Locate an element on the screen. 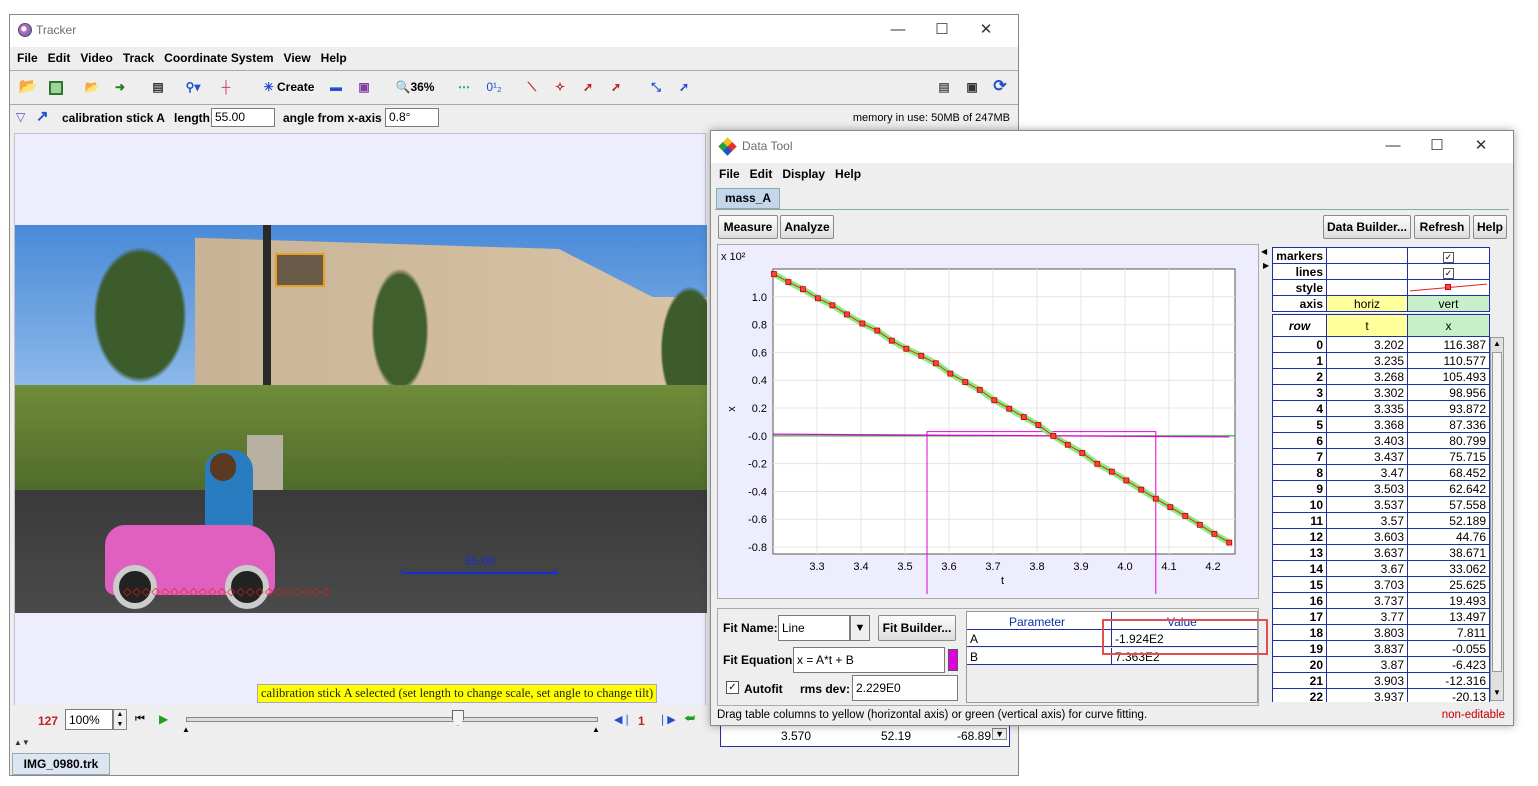  table-row: 11 3.57 52.189 is located at coordinates (1381, 520).